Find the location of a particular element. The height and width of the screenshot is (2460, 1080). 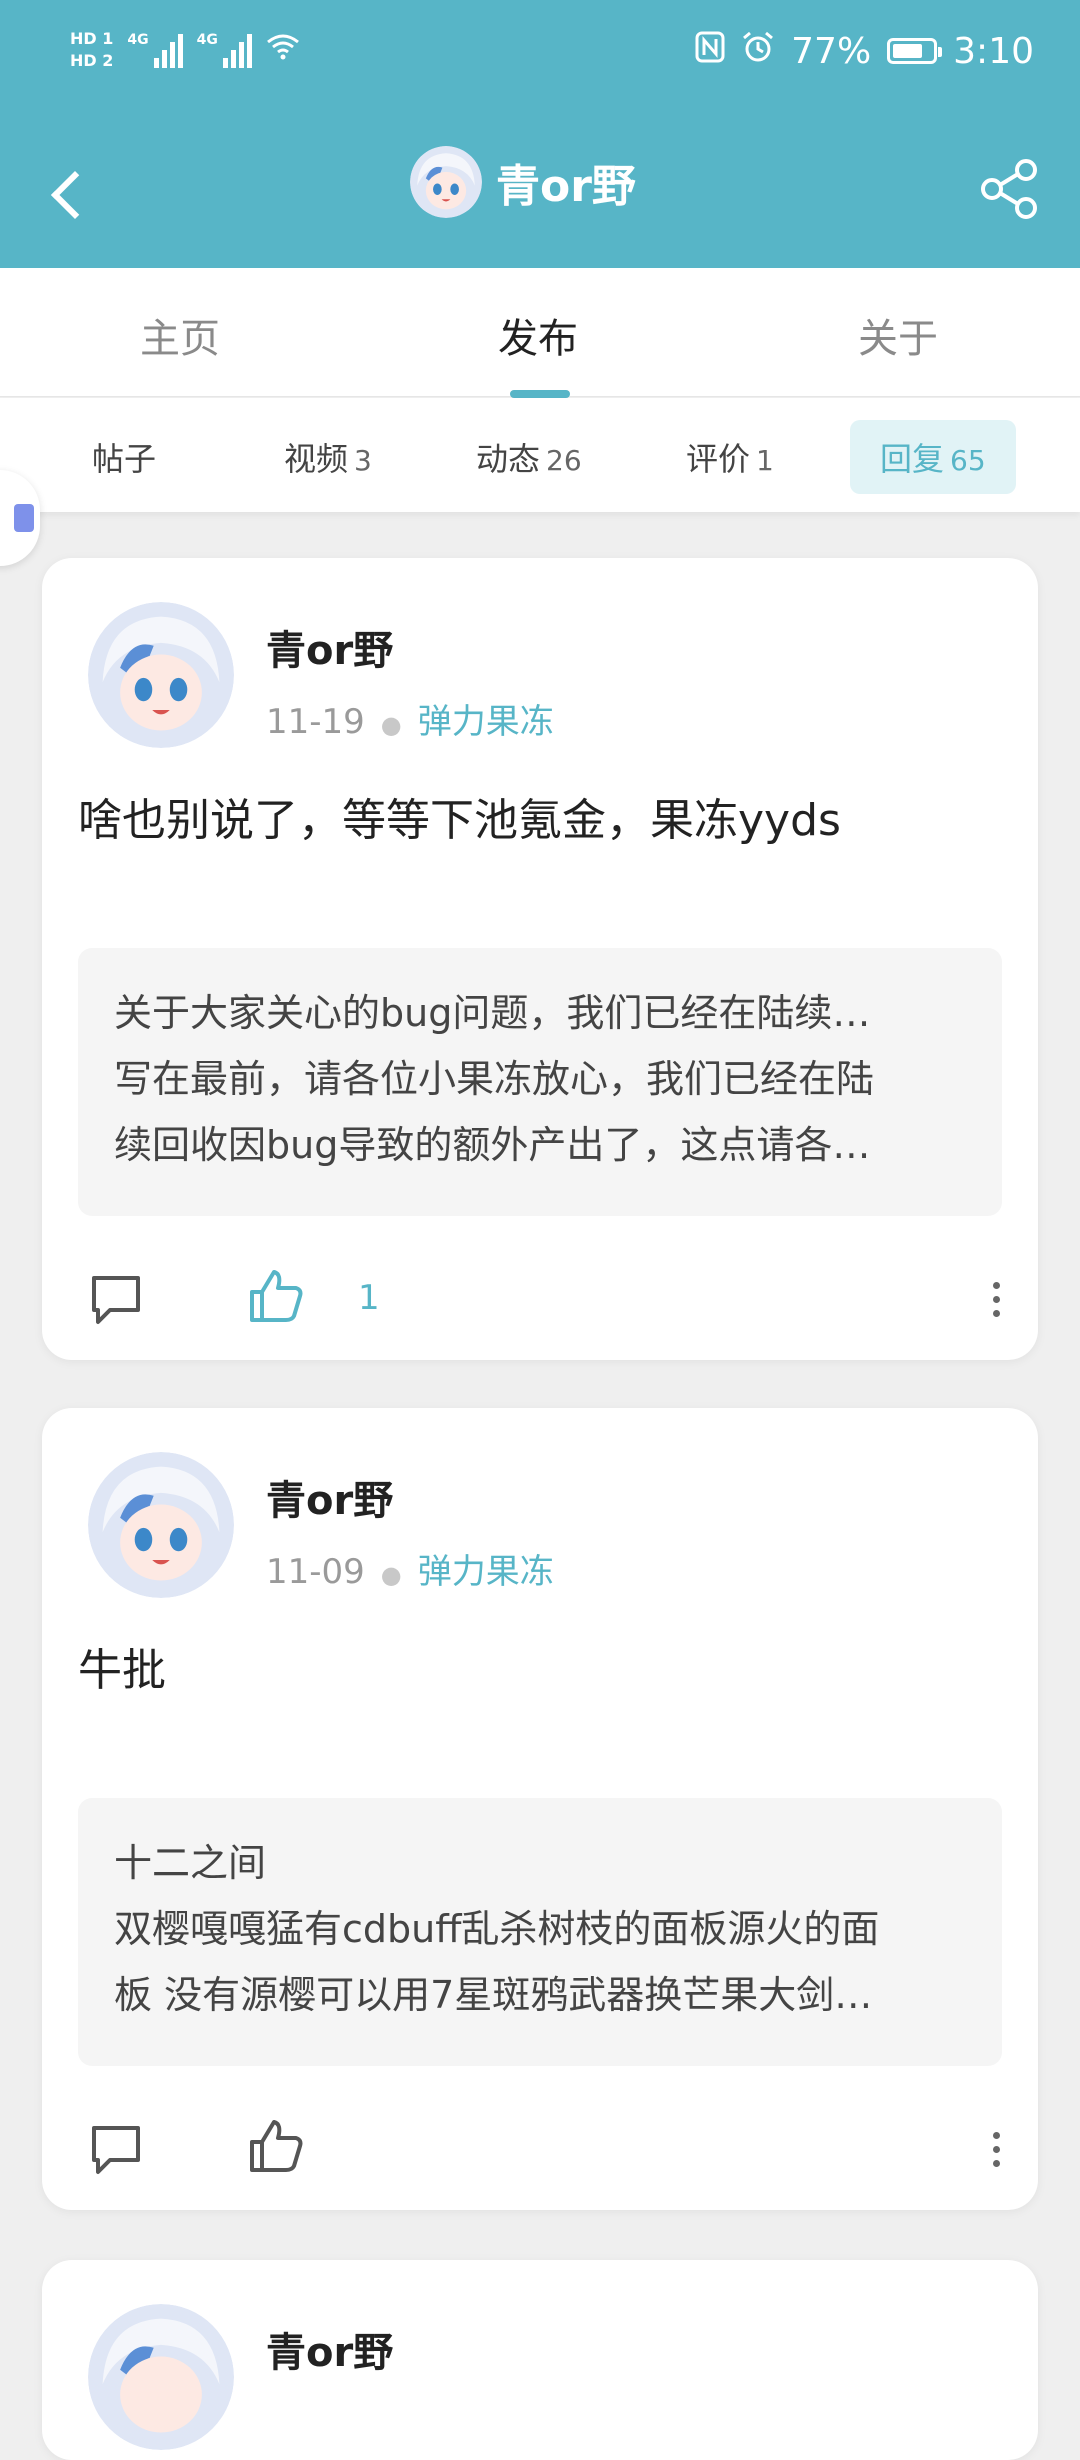

battery-icon is located at coordinates (915, 51).